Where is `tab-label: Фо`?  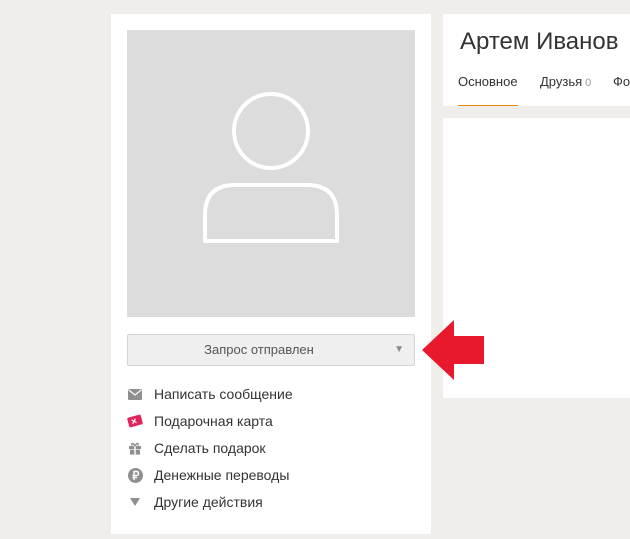
tab-label: Фо is located at coordinates (621, 81).